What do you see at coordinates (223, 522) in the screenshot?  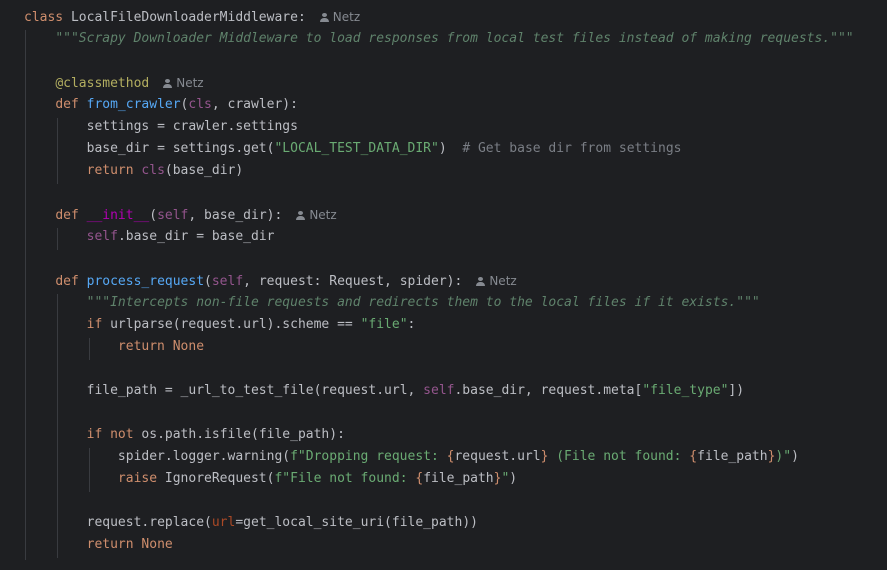 I see `keyword-argument: url` at bounding box center [223, 522].